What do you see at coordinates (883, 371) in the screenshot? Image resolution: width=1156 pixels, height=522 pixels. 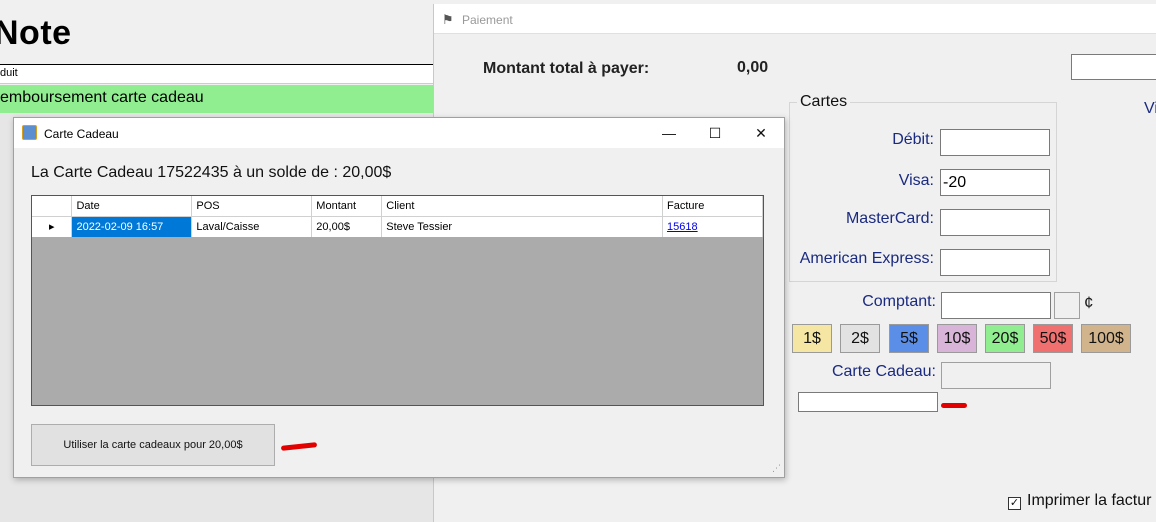 I see `giftcard-label: Carte Cadeau:` at bounding box center [883, 371].